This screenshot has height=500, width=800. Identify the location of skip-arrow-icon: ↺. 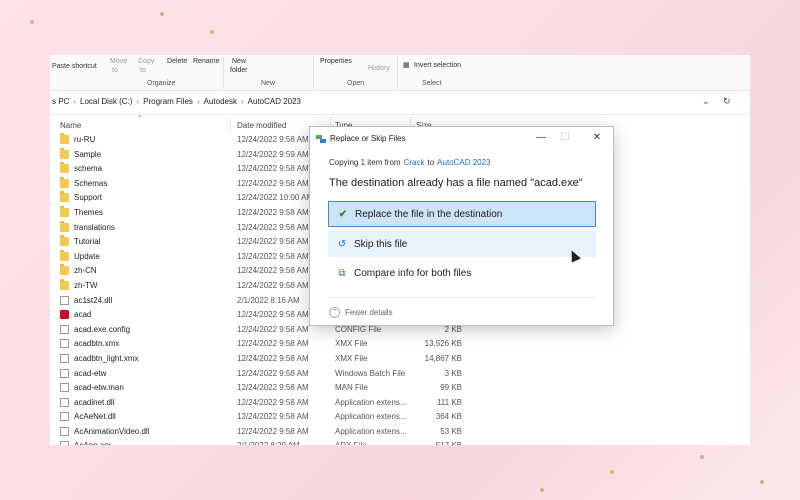
(342, 244).